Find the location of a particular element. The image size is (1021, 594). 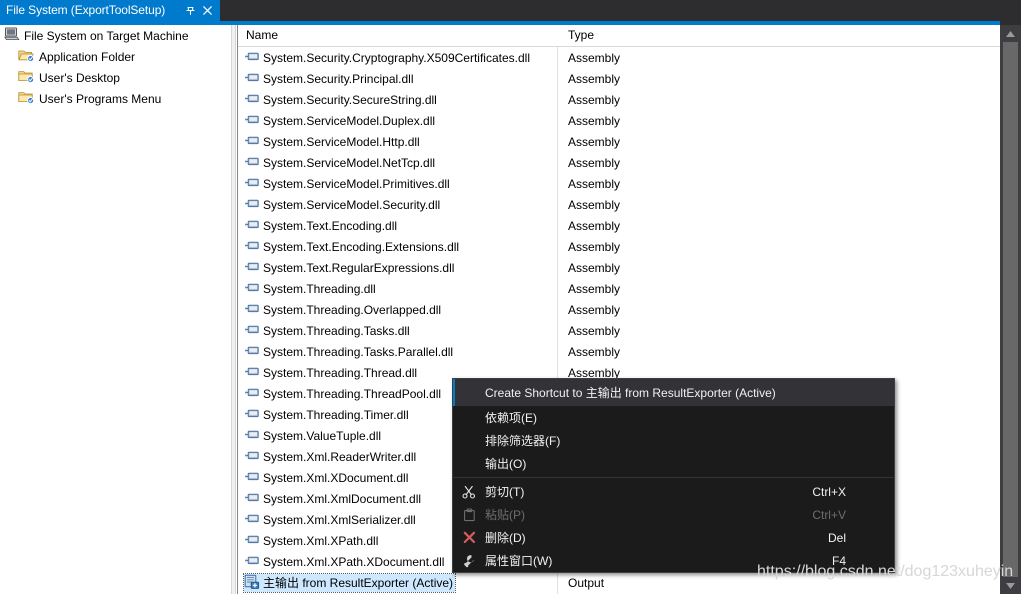

row-name-cell: System.Text.RegularExpressions.dll is located at coordinates (349, 267).